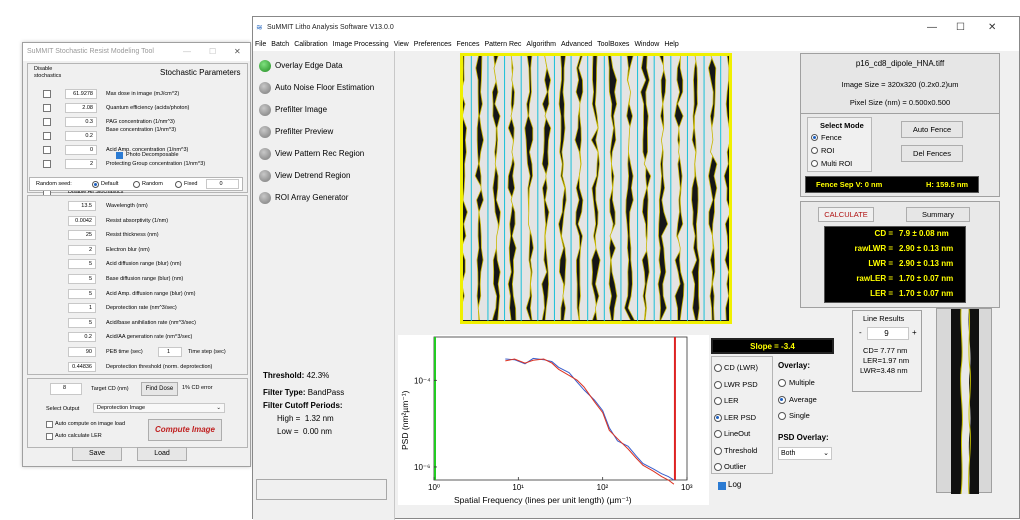  I want to click on menu-pattern-rec: Pattern Rec, so click(502, 44).